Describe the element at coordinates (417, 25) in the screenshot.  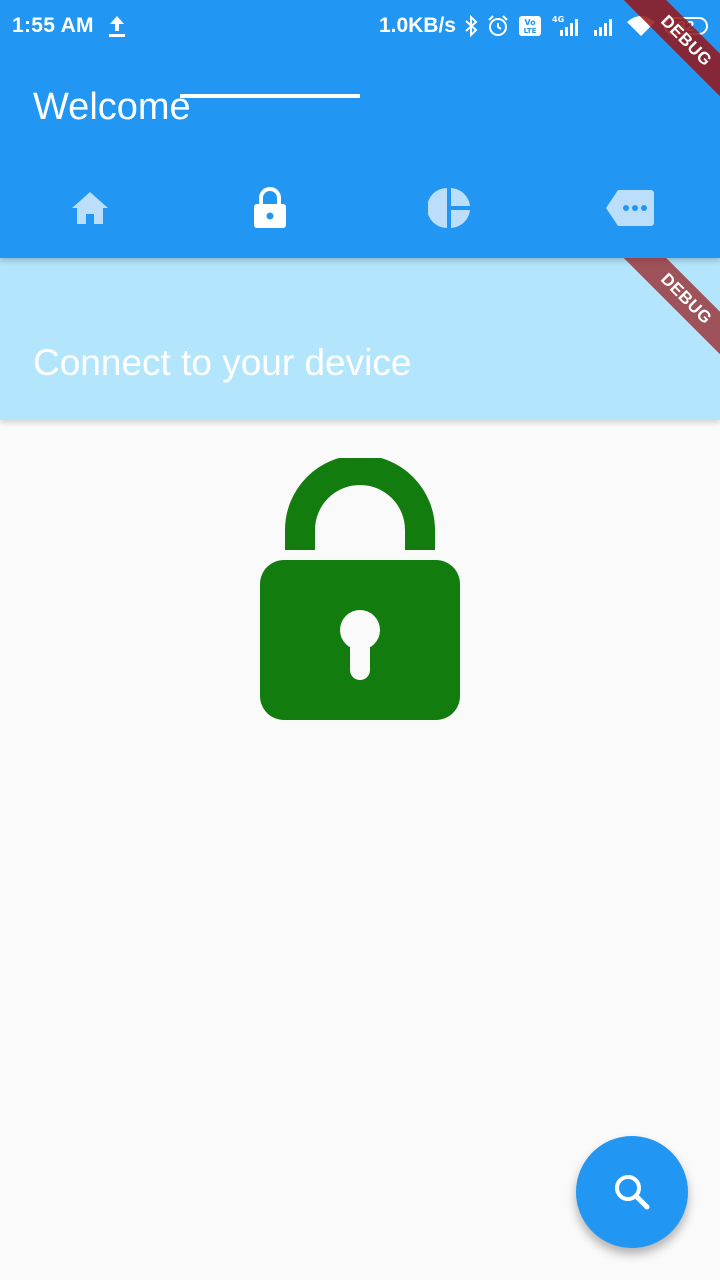
I see `net-speed: 1.0KB/s` at that location.